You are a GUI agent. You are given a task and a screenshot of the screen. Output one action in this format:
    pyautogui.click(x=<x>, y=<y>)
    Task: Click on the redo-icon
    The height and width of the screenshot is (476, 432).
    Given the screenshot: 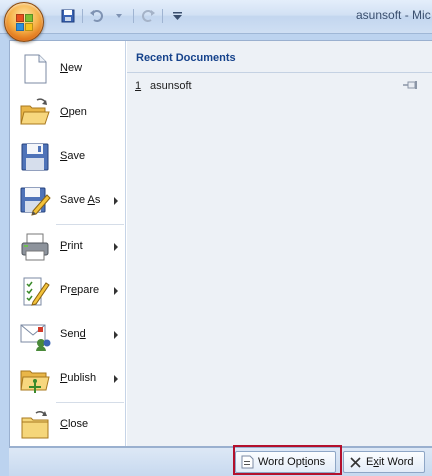 What is the action you would take?
    pyautogui.click(x=148, y=16)
    